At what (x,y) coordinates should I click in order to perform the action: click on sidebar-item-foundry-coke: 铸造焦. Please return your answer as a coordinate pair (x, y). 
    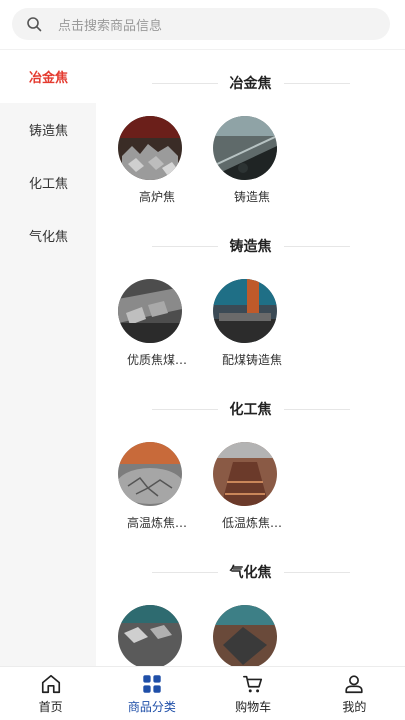
    Looking at the image, I should click on (48, 129).